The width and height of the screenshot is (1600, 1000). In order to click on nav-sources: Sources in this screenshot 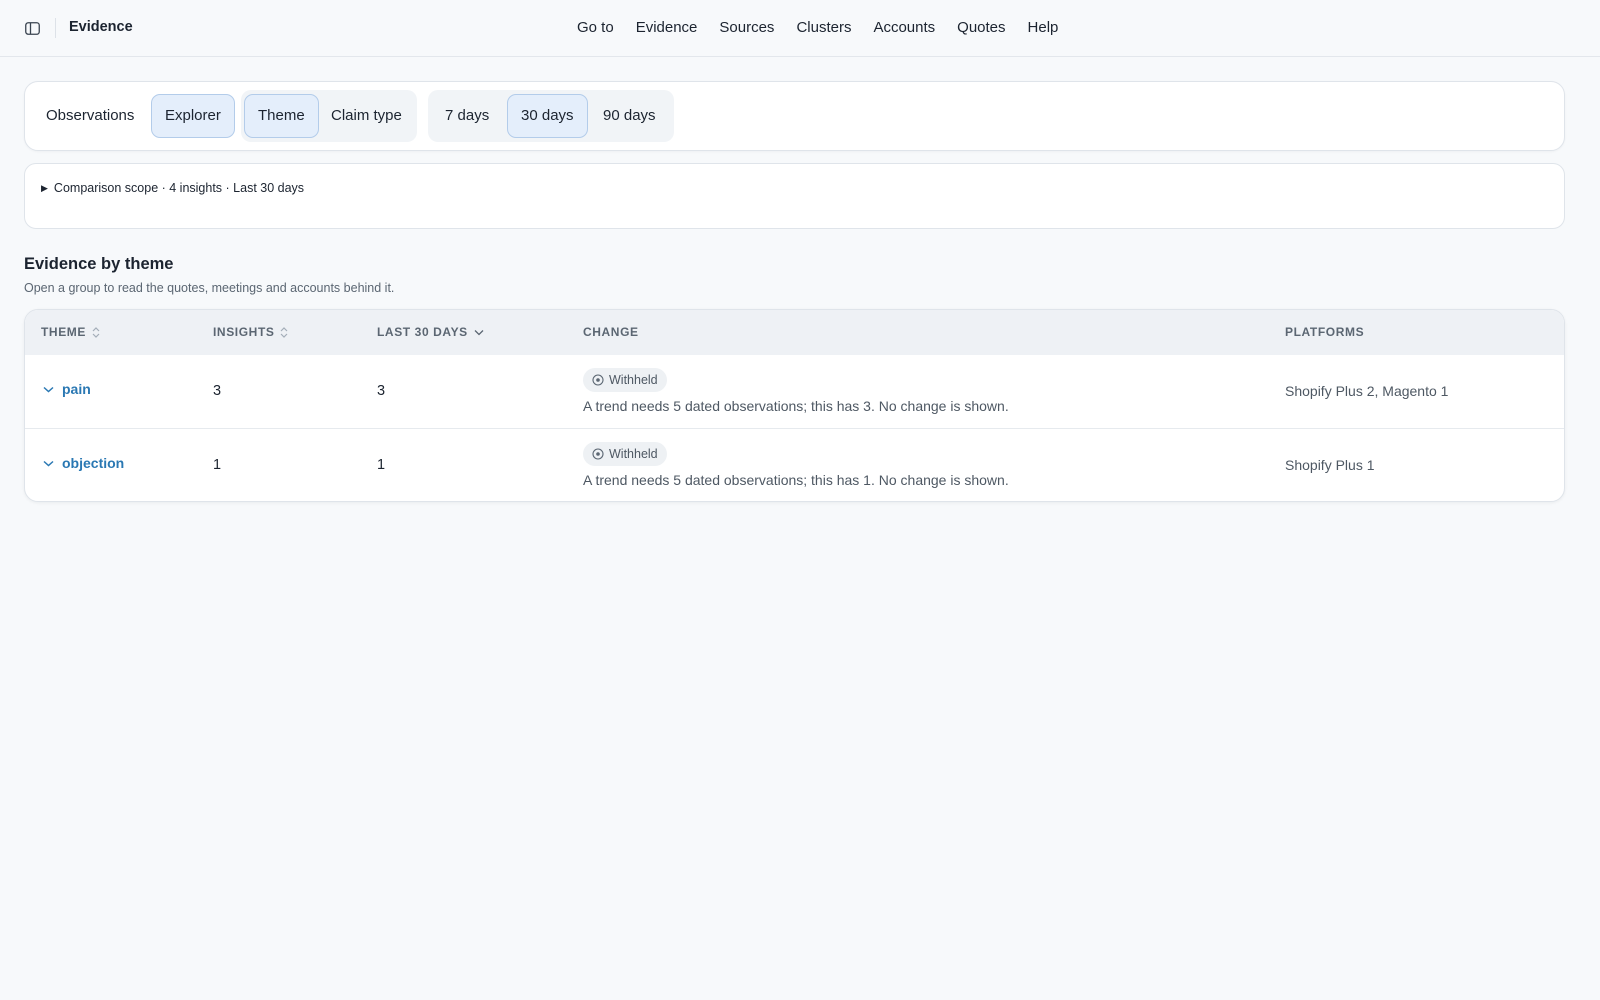, I will do `click(746, 28)`.